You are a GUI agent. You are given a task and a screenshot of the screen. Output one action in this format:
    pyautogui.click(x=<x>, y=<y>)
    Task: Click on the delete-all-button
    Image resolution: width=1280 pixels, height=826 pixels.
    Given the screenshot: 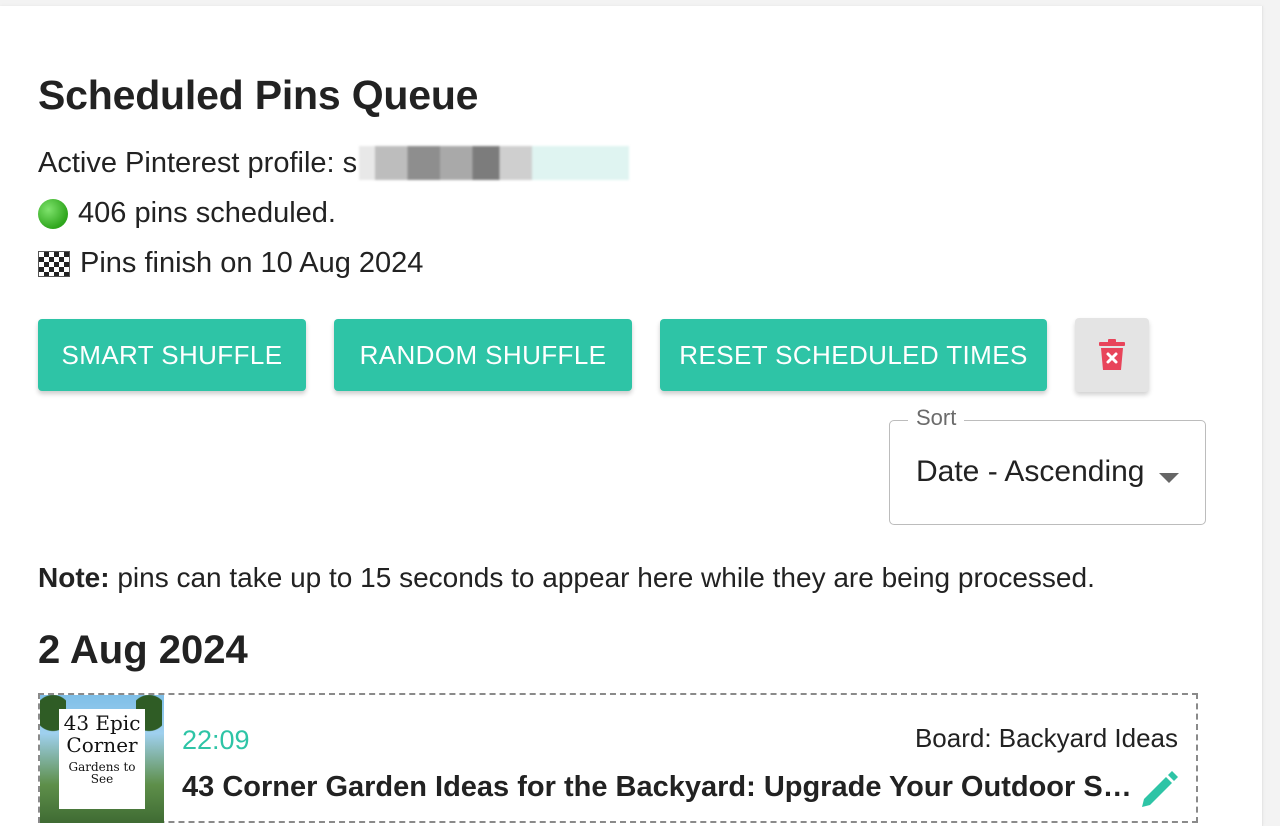 What is the action you would take?
    pyautogui.click(x=1112, y=355)
    